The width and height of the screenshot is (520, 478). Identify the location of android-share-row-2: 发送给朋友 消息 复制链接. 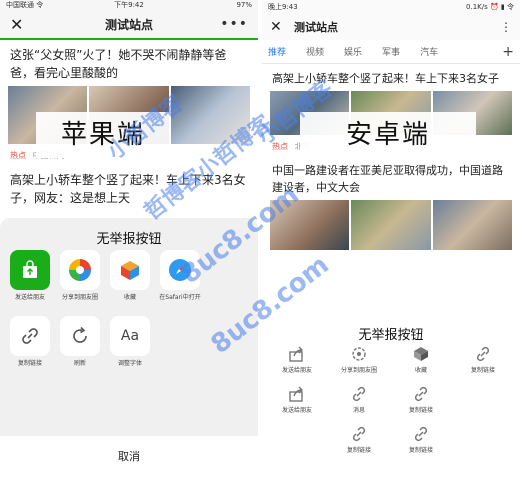
(391, 404).